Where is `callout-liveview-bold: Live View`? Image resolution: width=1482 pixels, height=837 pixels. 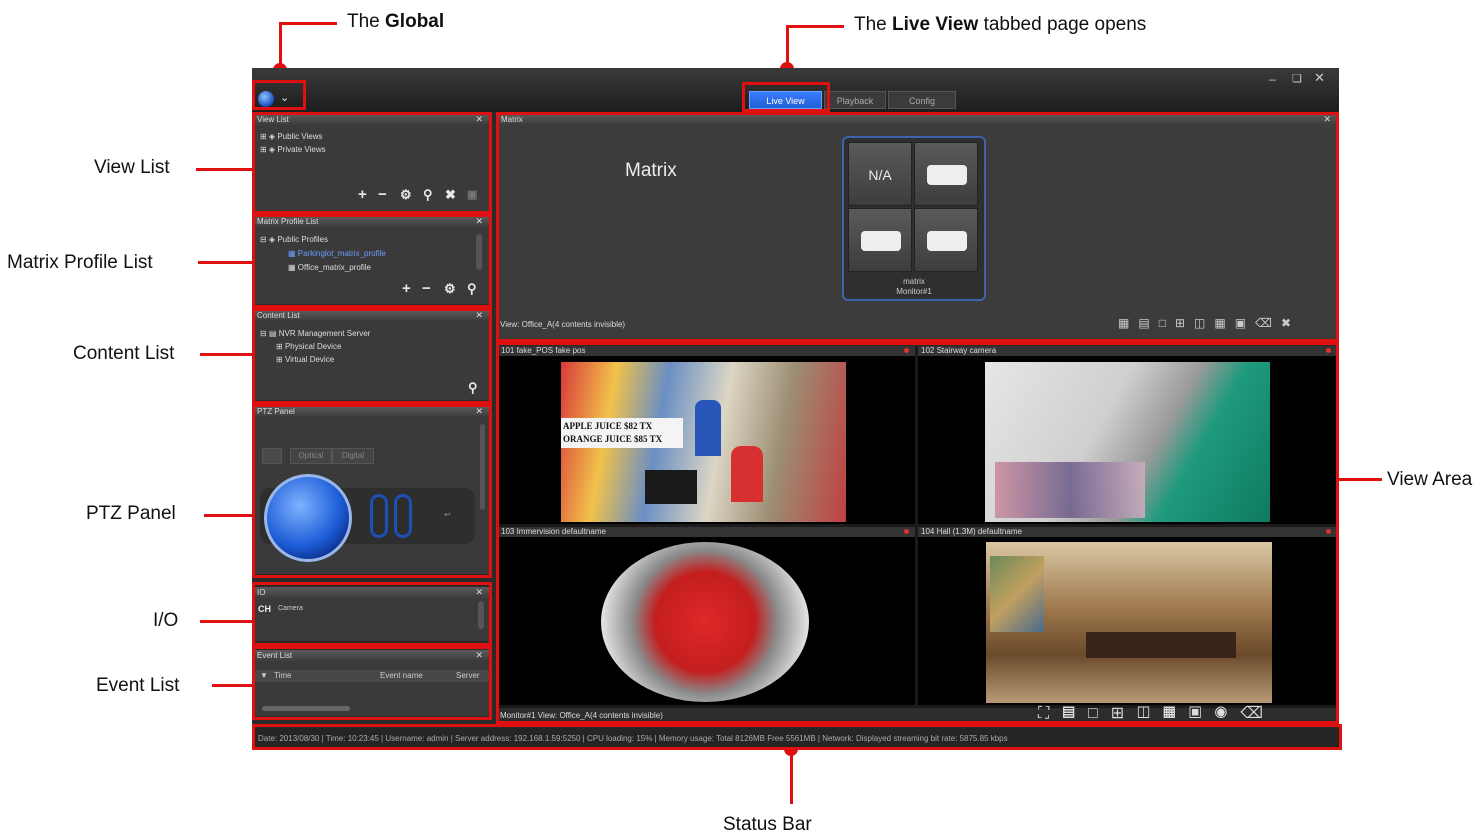 callout-liveview-bold: Live View is located at coordinates (935, 24).